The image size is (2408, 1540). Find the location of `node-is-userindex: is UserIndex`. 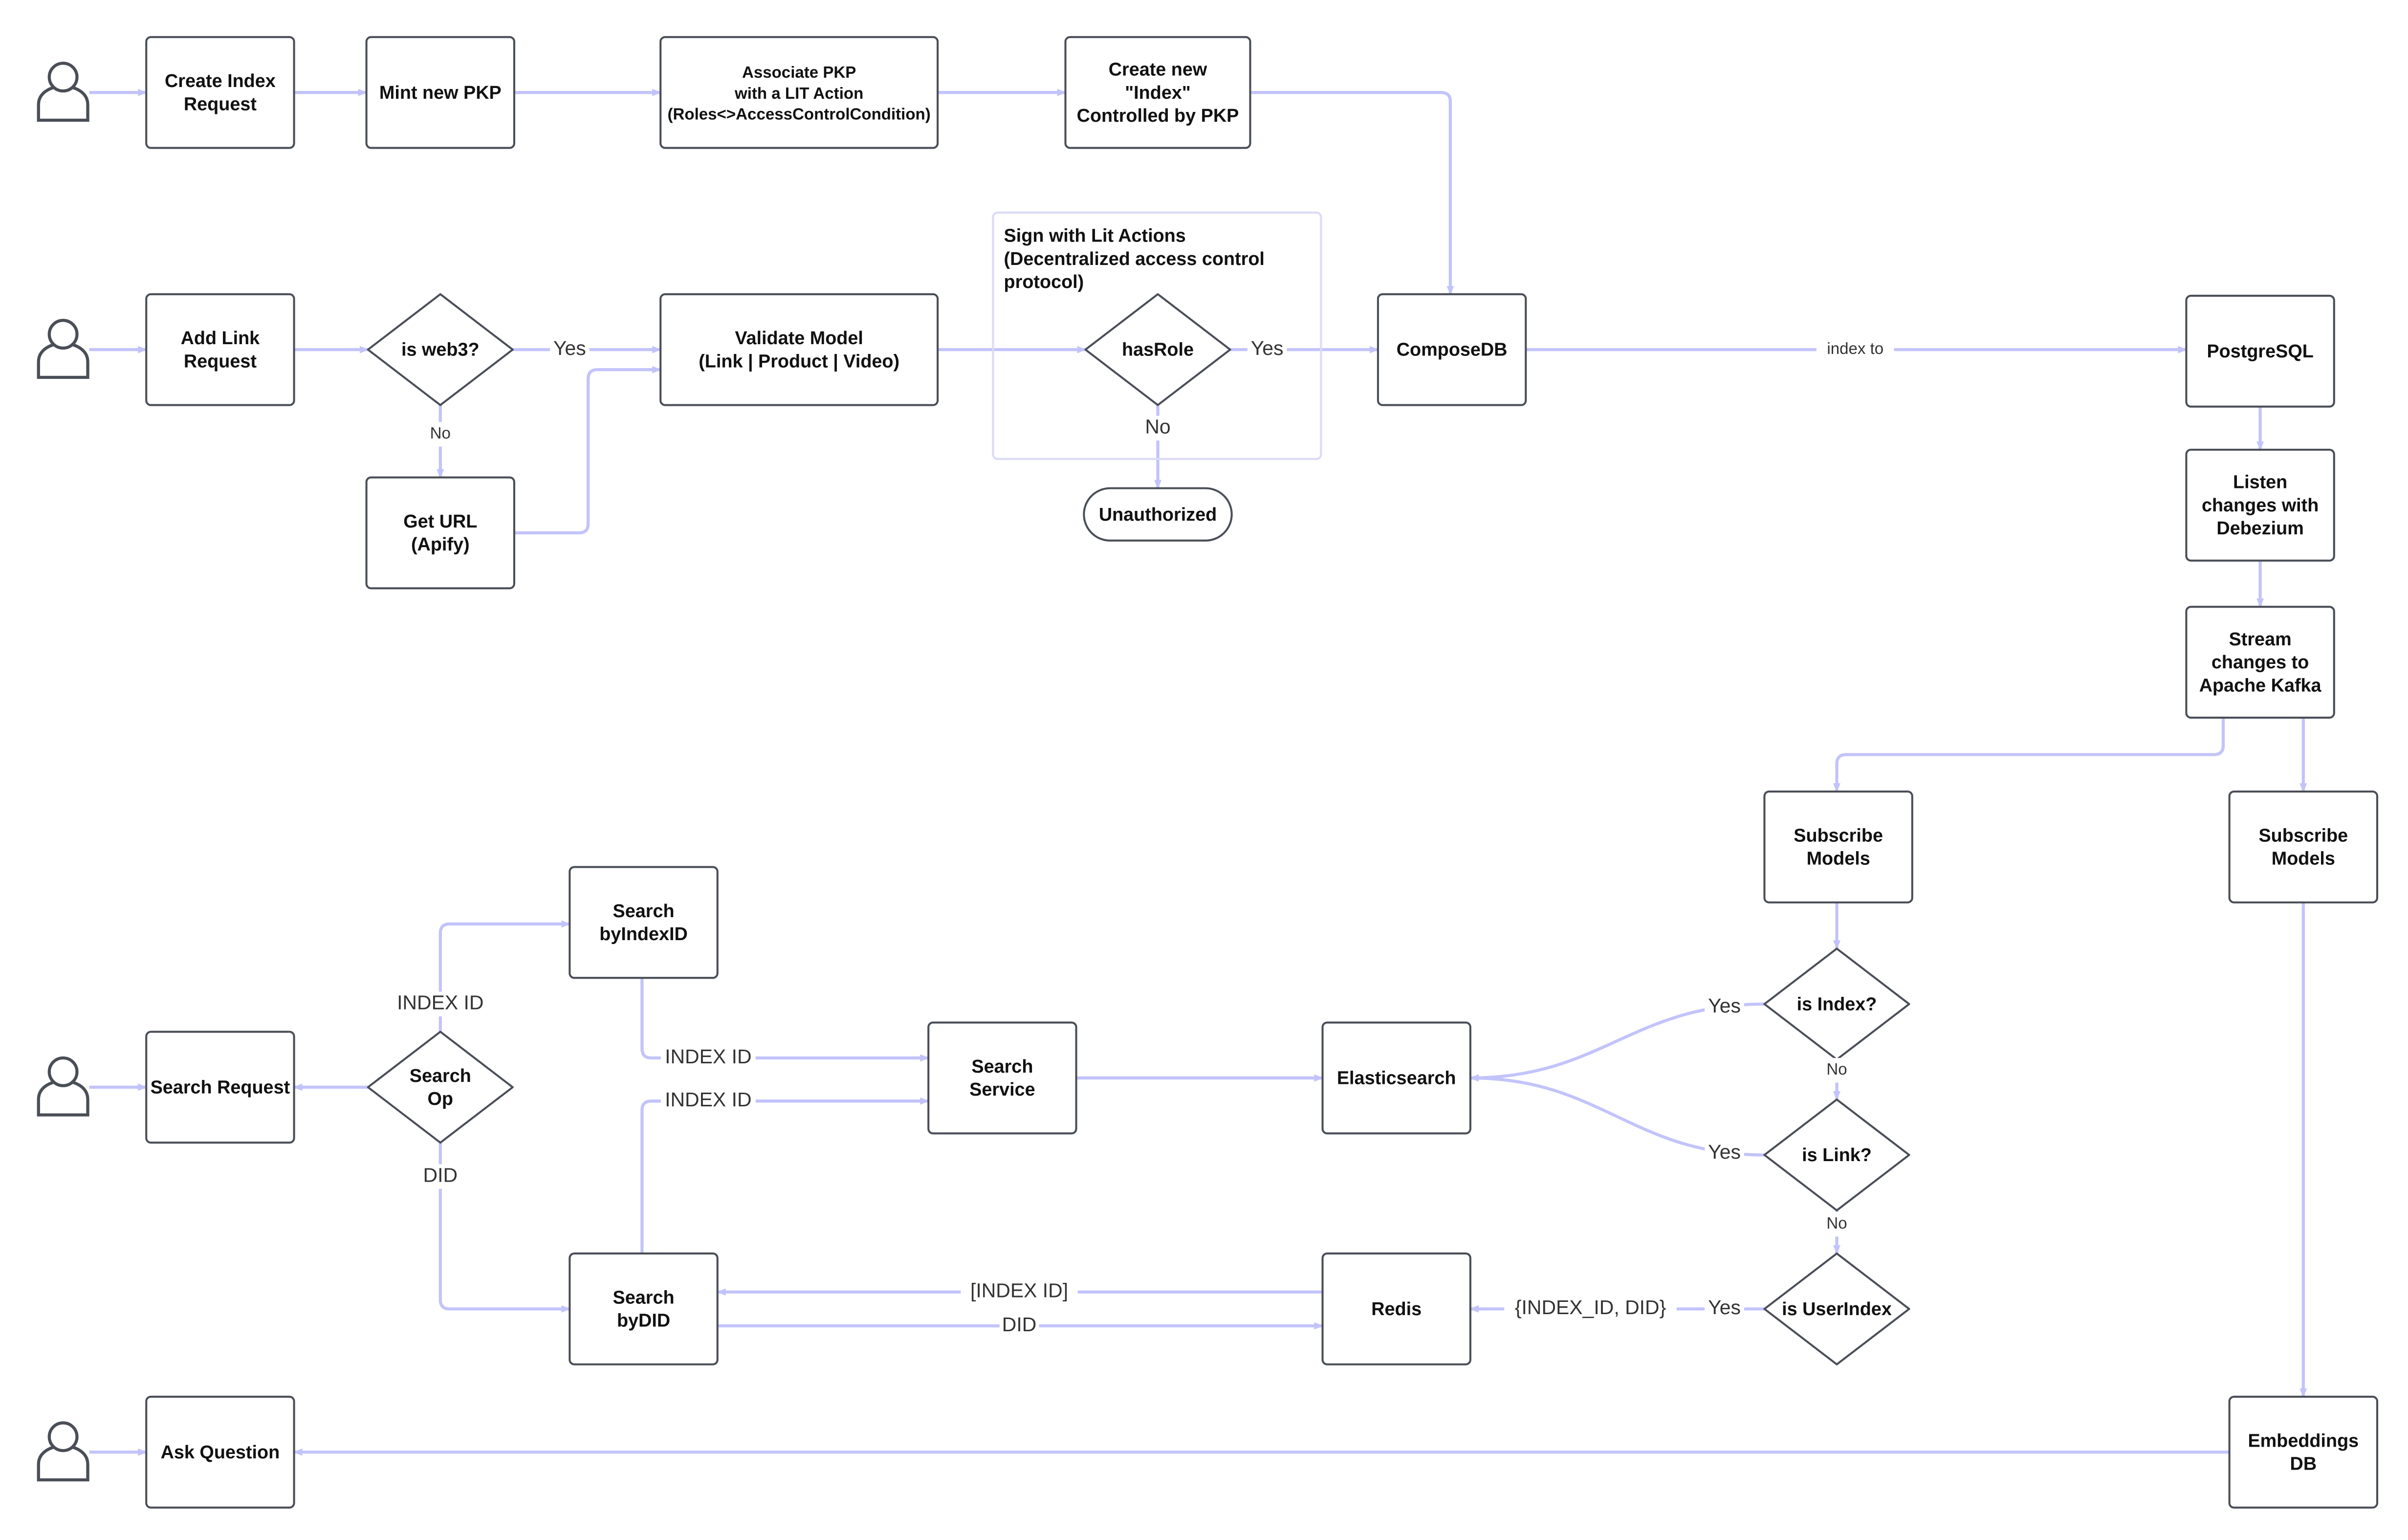

node-is-userindex: is UserIndex is located at coordinates (1836, 1308).